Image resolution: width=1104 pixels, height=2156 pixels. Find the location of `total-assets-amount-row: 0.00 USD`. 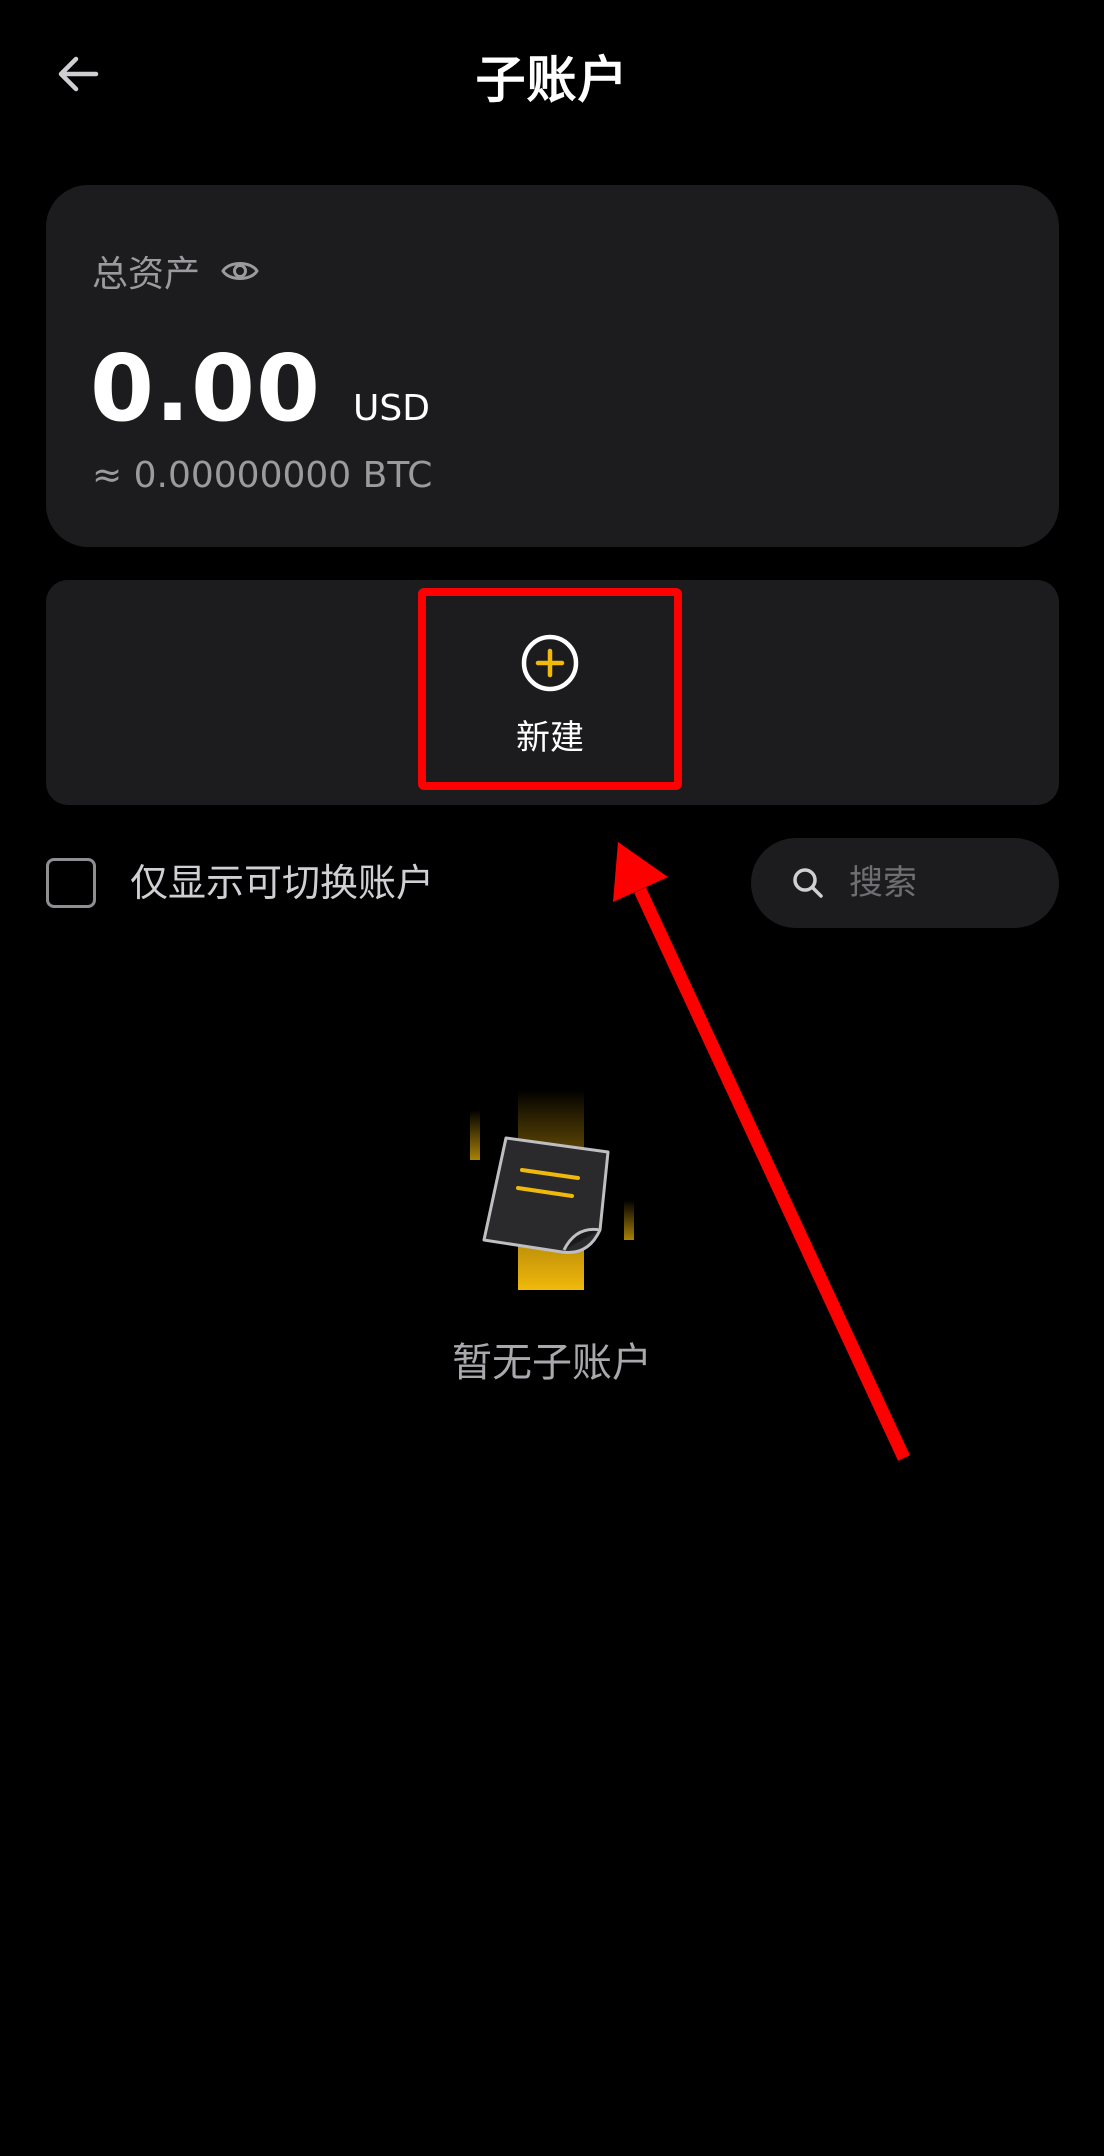

total-assets-amount-row: 0.00 USD is located at coordinates (260, 388).